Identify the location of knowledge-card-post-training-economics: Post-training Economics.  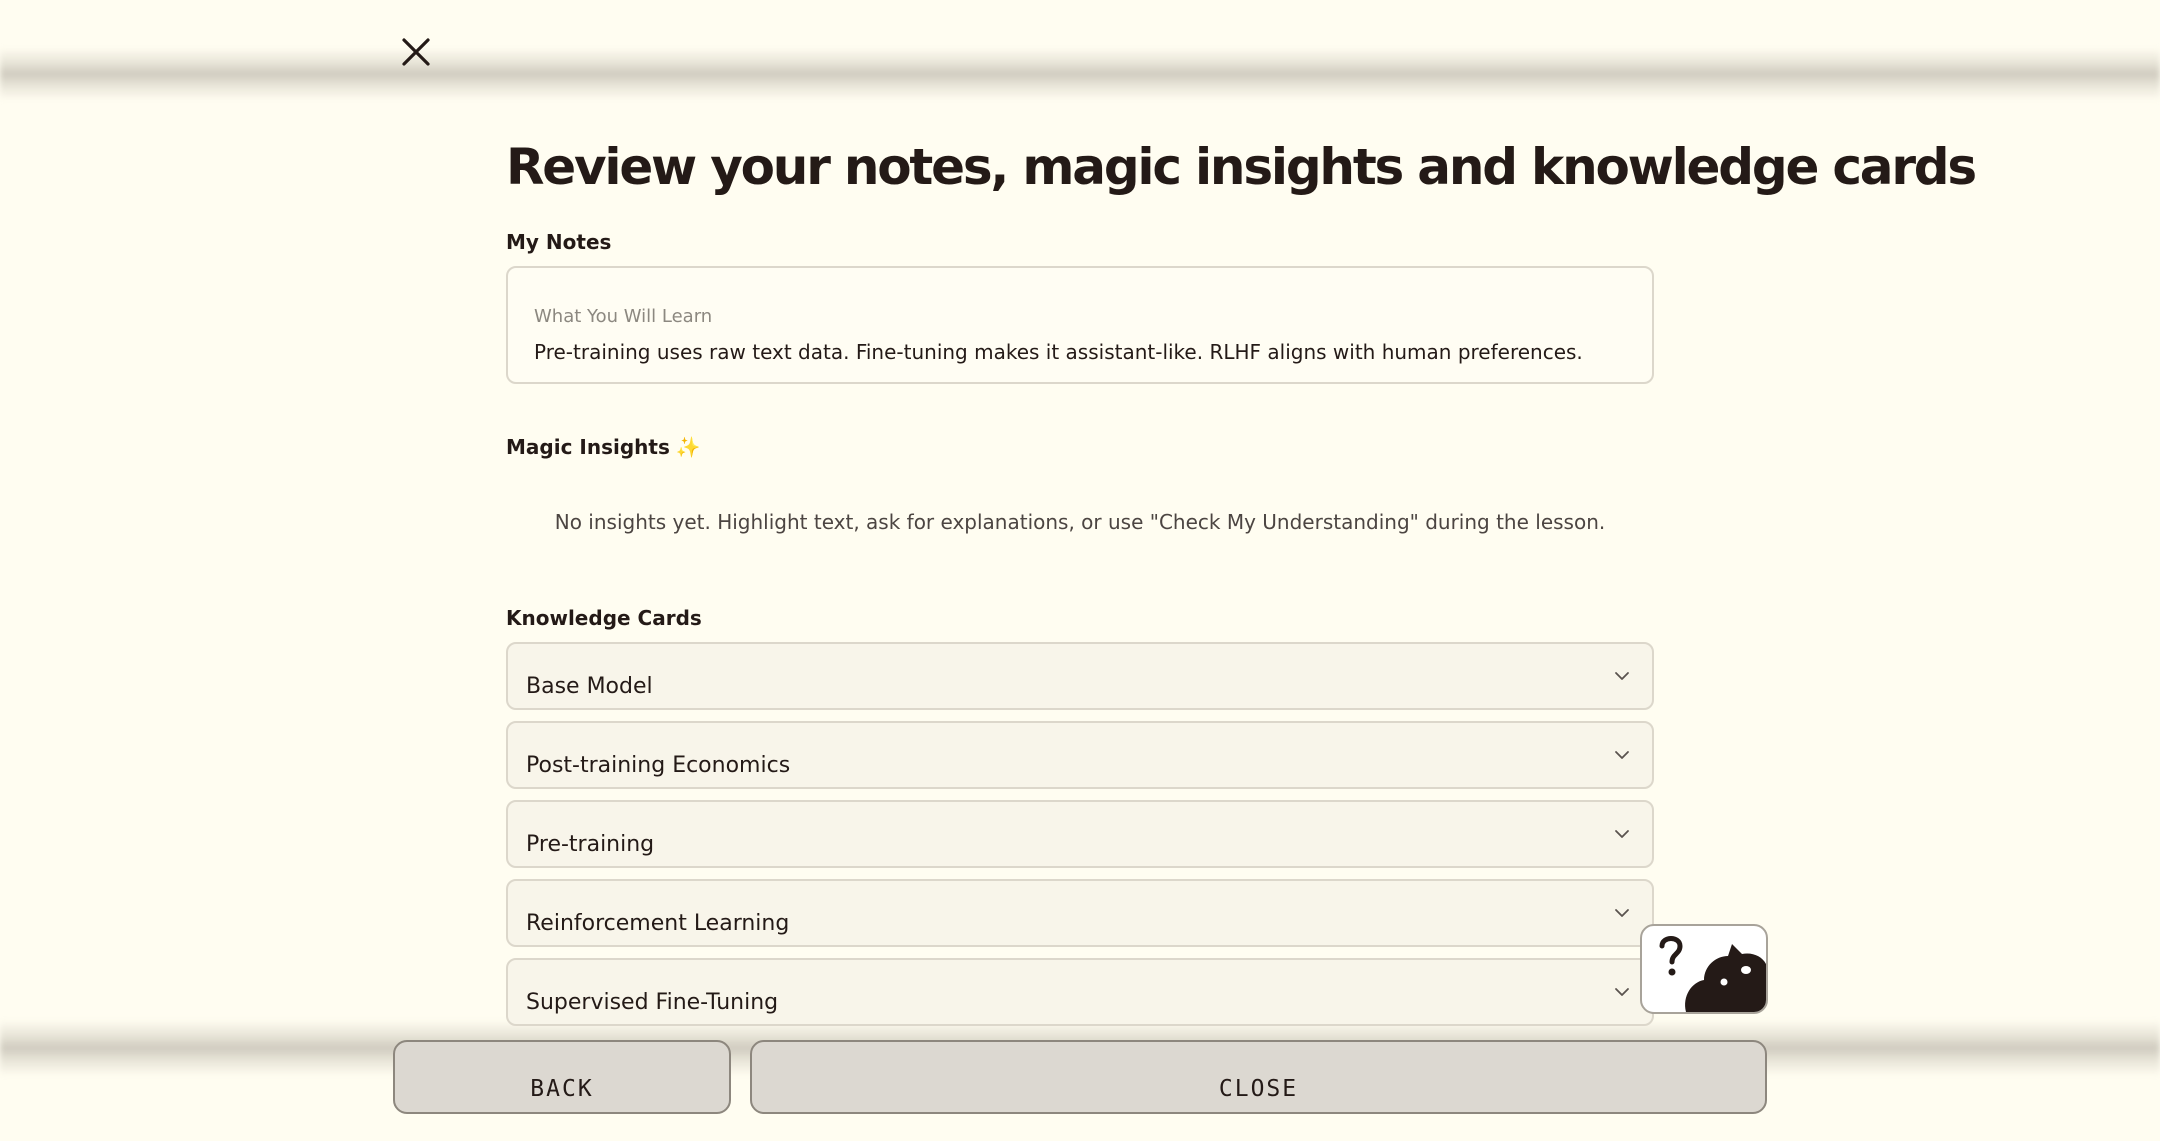
(1080, 755).